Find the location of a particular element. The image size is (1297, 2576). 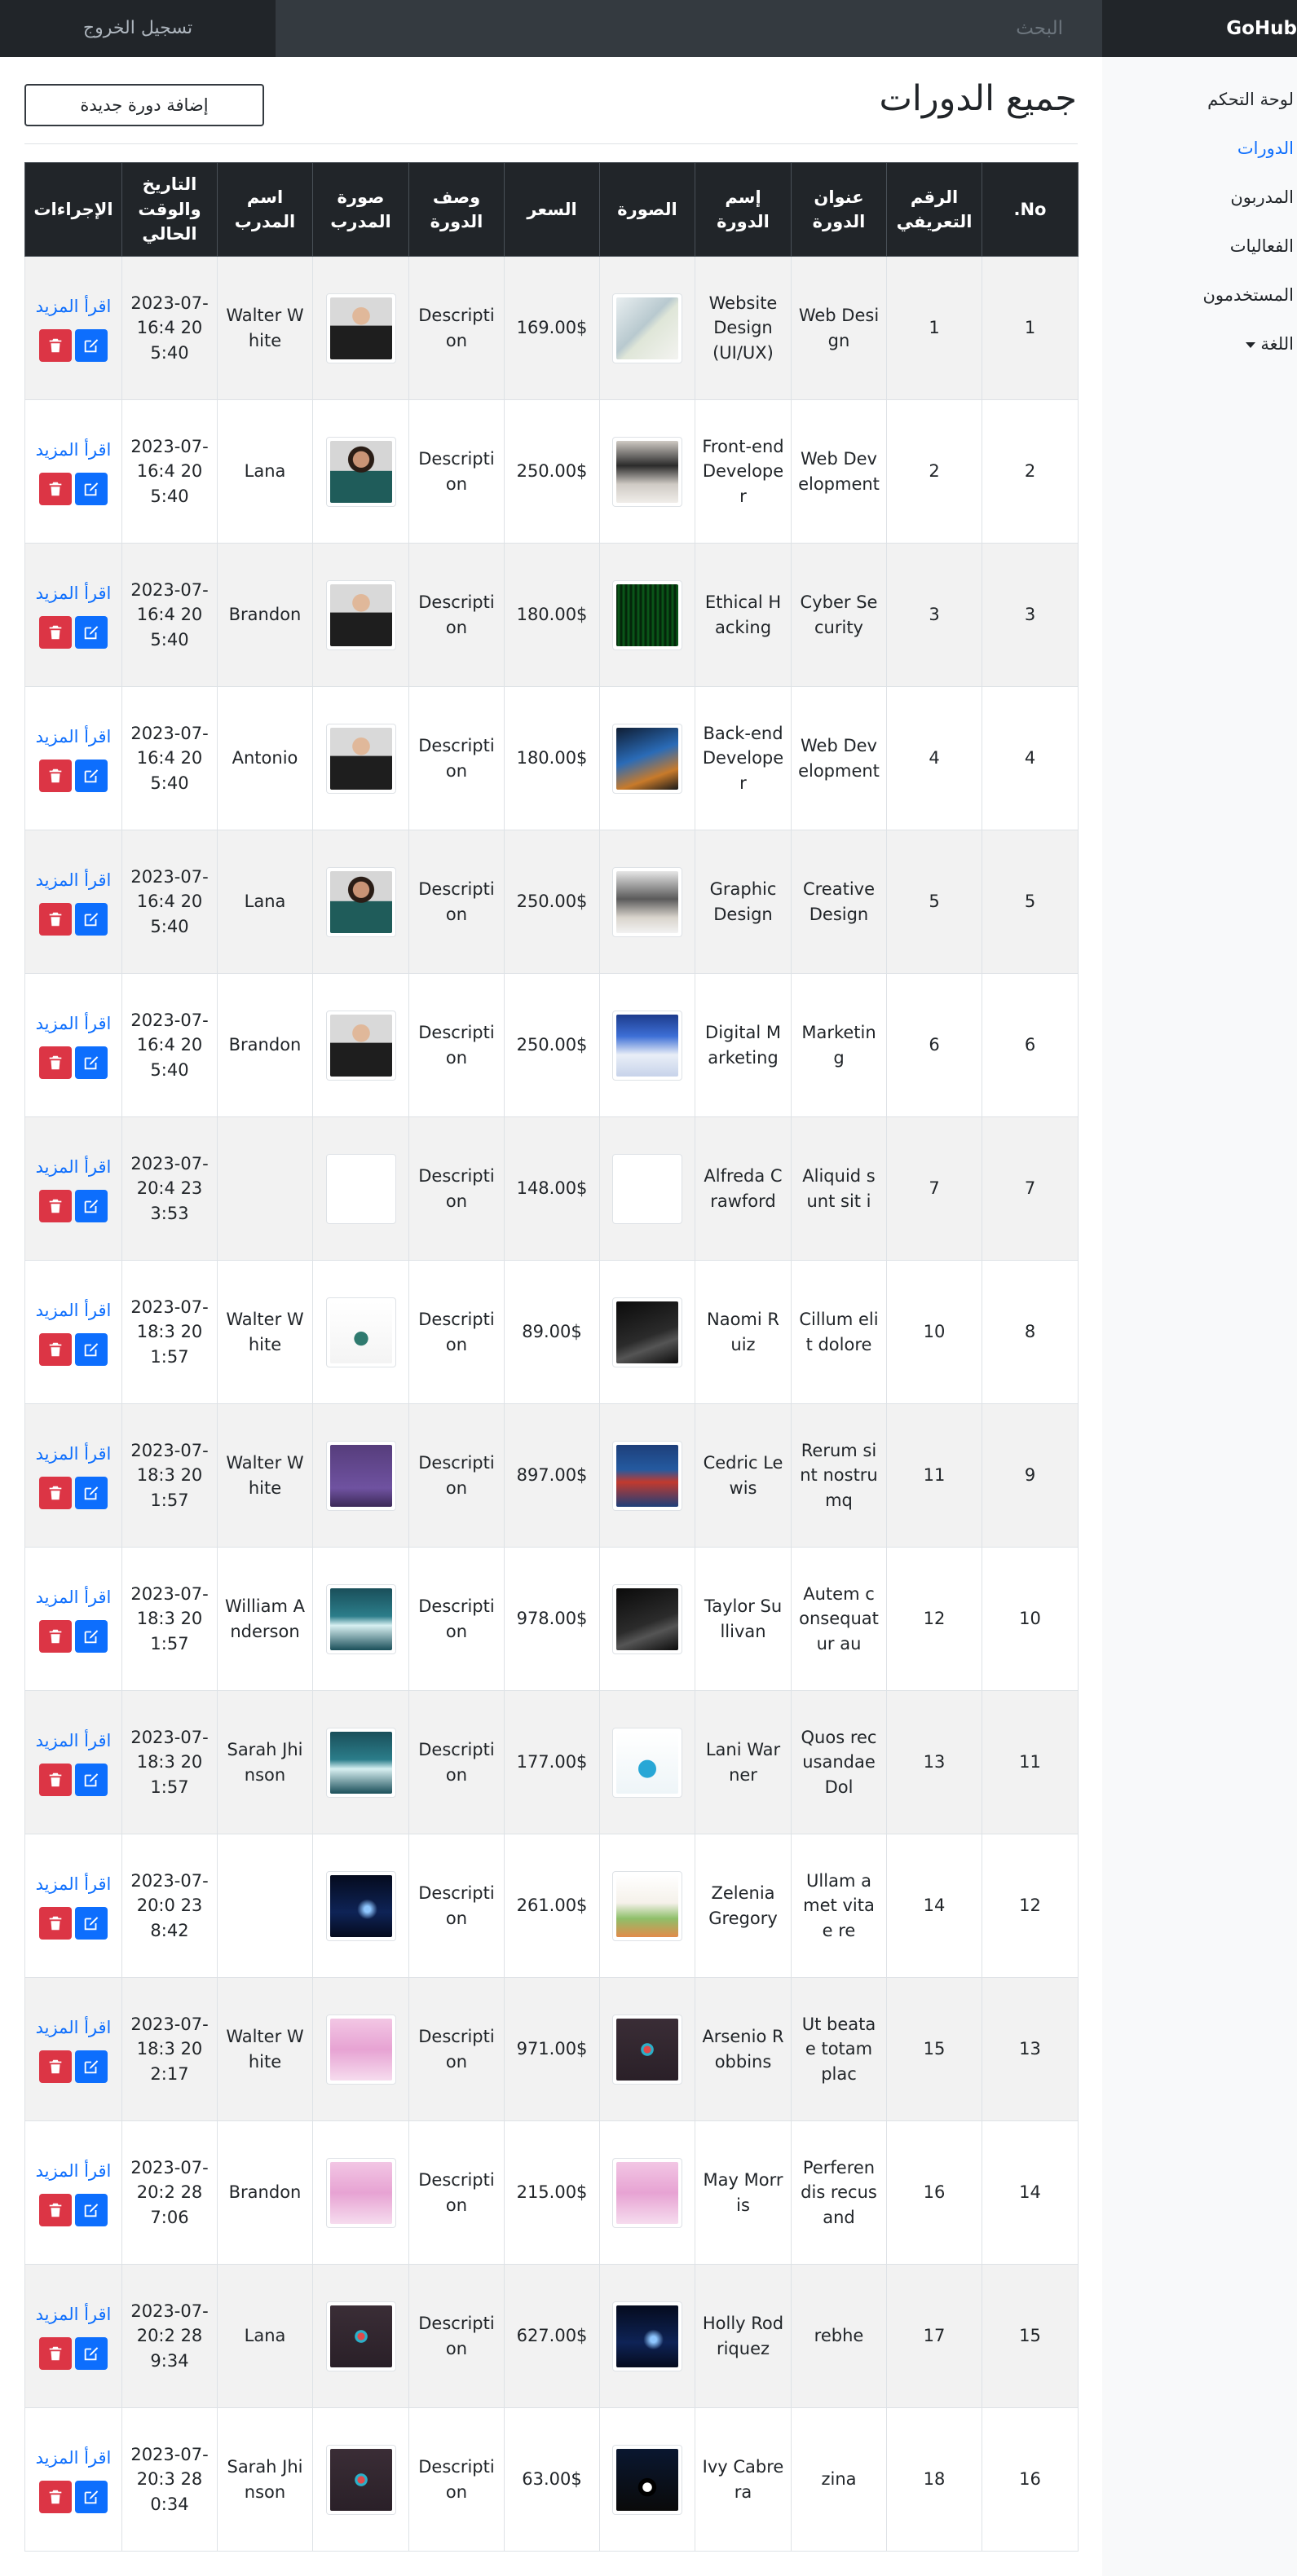

sidebar-item-events: الفعاليات is located at coordinates (1262, 246).